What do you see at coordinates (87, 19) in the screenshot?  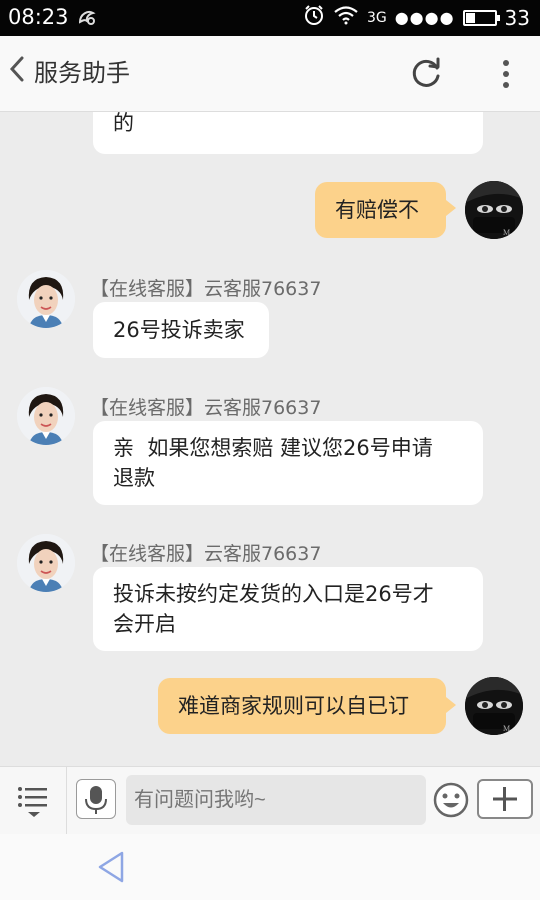 I see `notification-app-icon` at bounding box center [87, 19].